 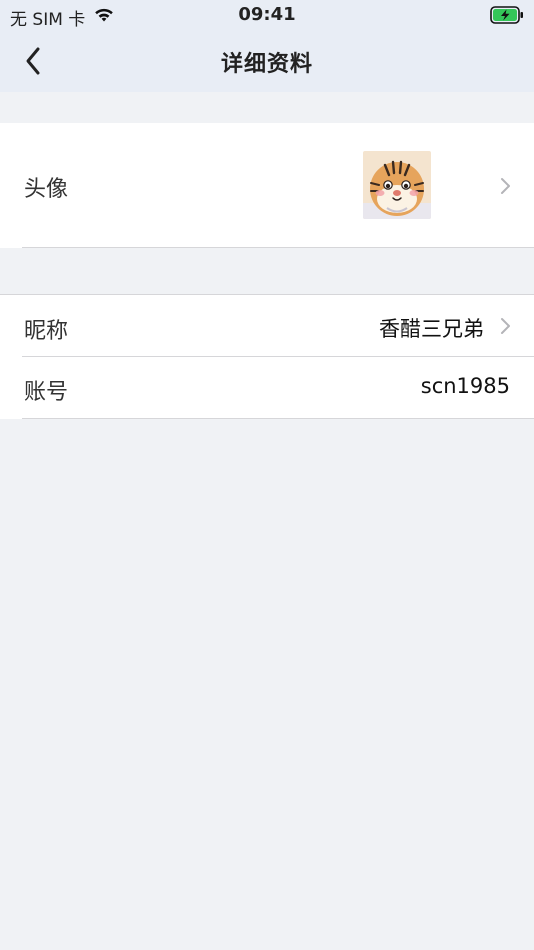 I want to click on nickname-row: 昵称 香醋三兄弟, so click(x=267, y=325).